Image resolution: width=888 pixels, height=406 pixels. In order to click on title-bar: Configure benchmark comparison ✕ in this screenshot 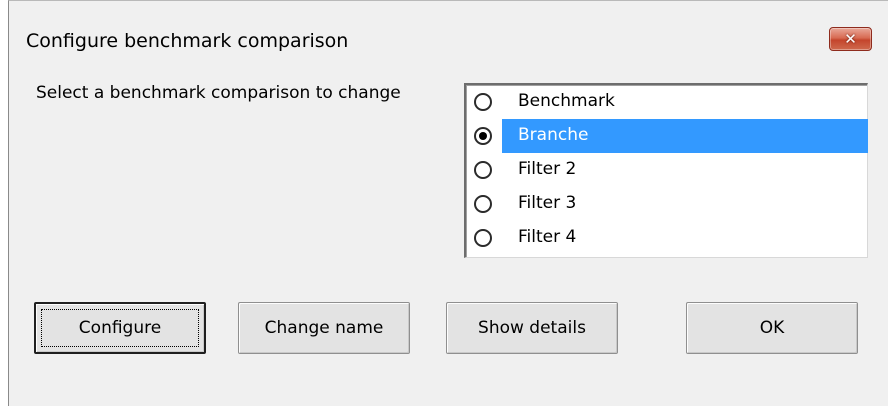, I will do `click(448, 31)`.